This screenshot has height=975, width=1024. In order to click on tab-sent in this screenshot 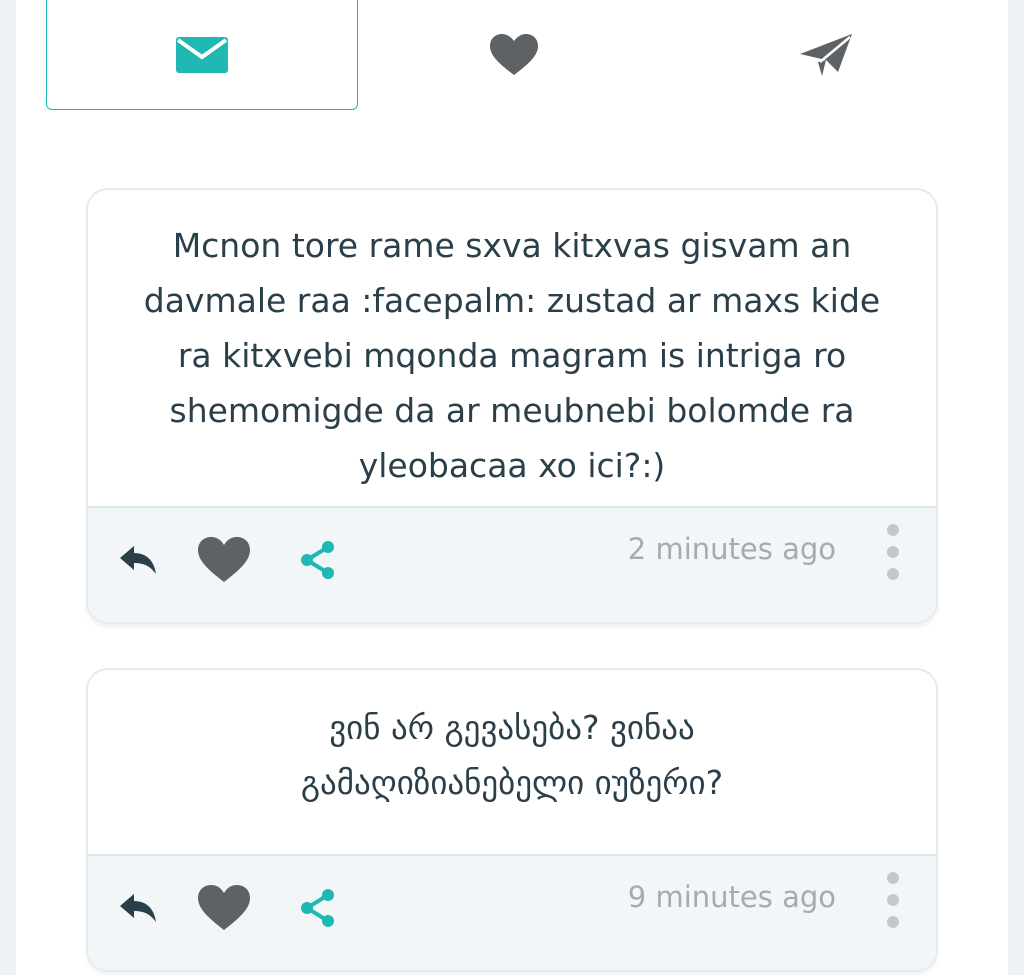, I will do `click(826, 55)`.